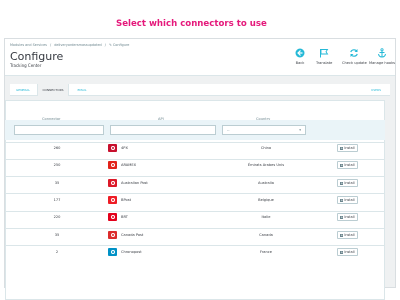 This screenshot has height=300, width=400. Describe the element at coordinates (134, 182) in the screenshot. I see `connector-name: Australian Post` at that location.